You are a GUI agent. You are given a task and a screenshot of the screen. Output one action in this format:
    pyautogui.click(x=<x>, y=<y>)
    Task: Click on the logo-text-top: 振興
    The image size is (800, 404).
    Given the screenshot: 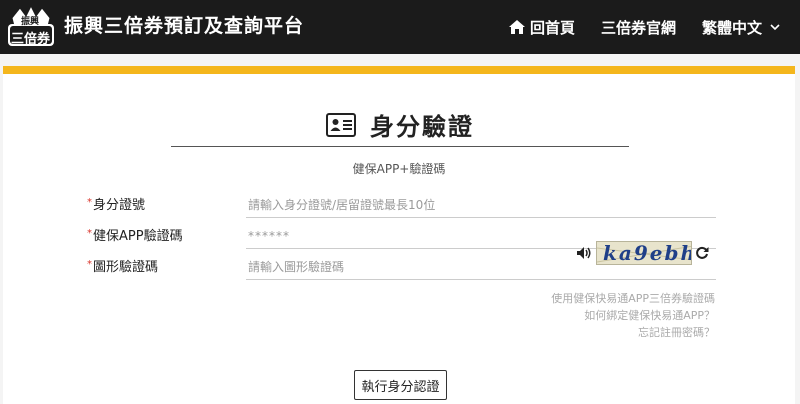 What is the action you would take?
    pyautogui.click(x=30, y=22)
    